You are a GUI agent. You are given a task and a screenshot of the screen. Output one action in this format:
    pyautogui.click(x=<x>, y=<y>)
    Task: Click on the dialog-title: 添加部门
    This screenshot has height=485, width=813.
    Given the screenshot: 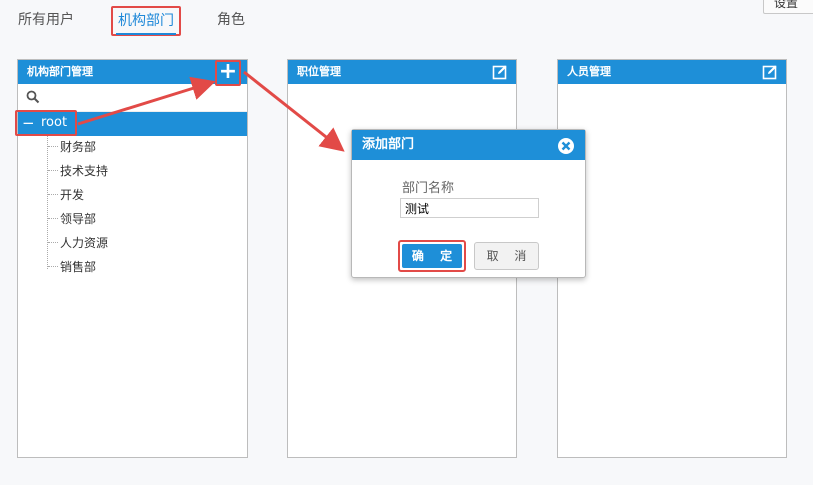 What is the action you would take?
    pyautogui.click(x=388, y=144)
    